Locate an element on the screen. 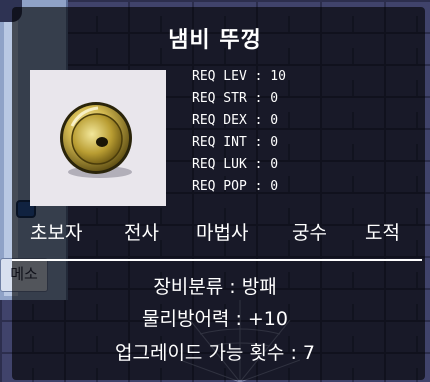  job-warrior: 전사 is located at coordinates (141, 233).